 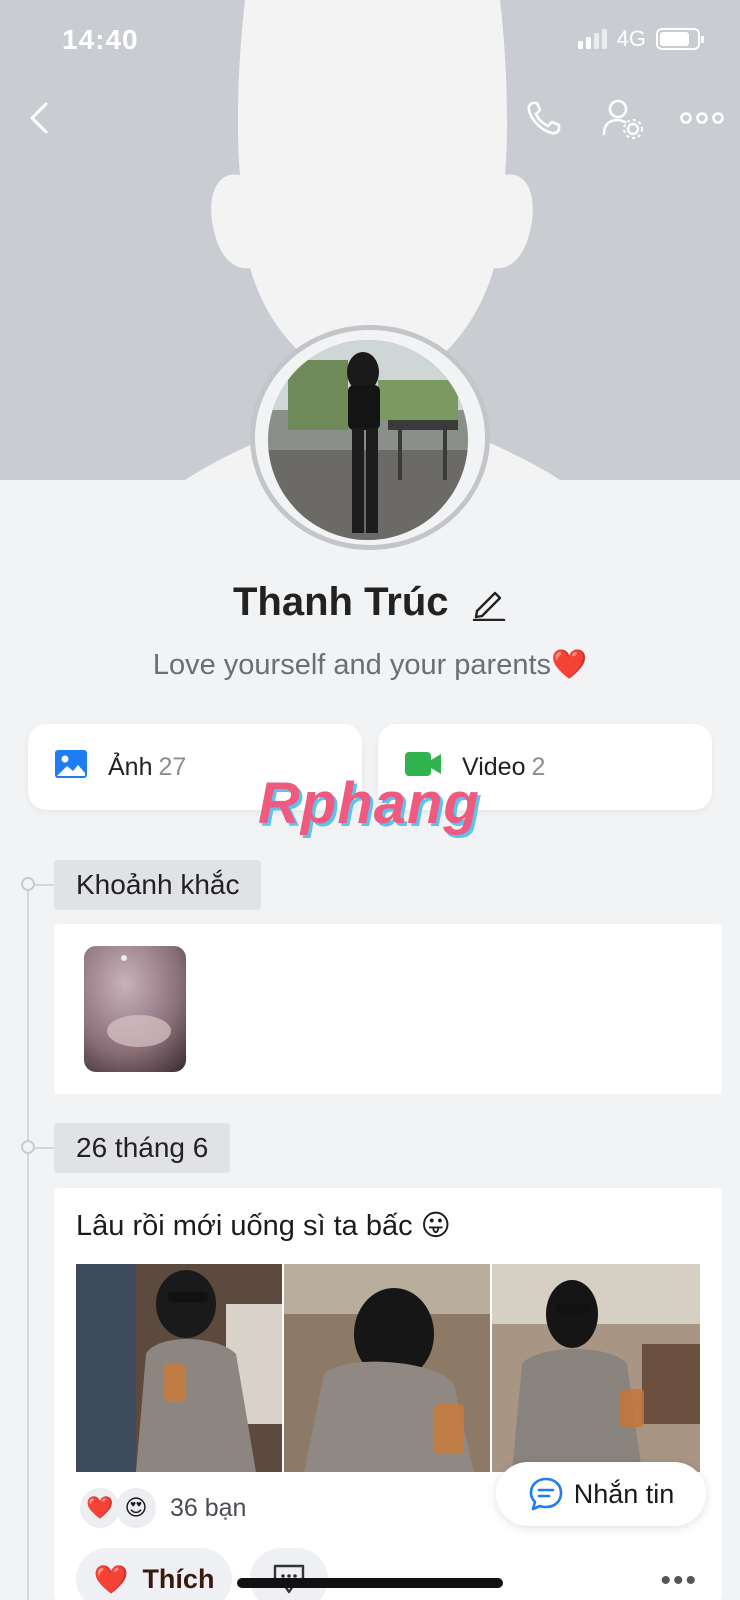 I want to click on profile-name: Thanh Trúc, so click(x=340, y=602).